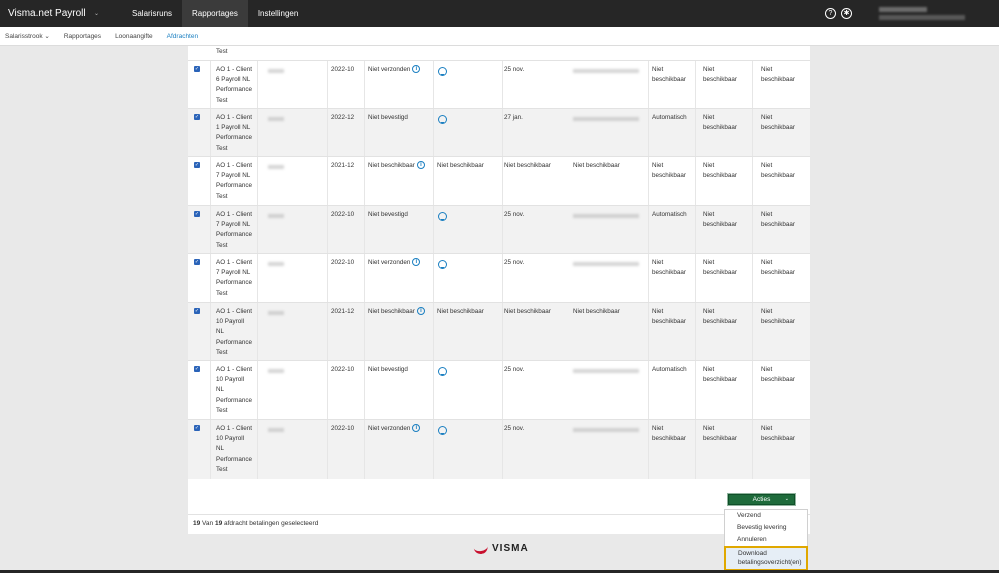 Image resolution: width=999 pixels, height=573 pixels. I want to click on app-title: Visma.net Payroll, so click(45, 13).